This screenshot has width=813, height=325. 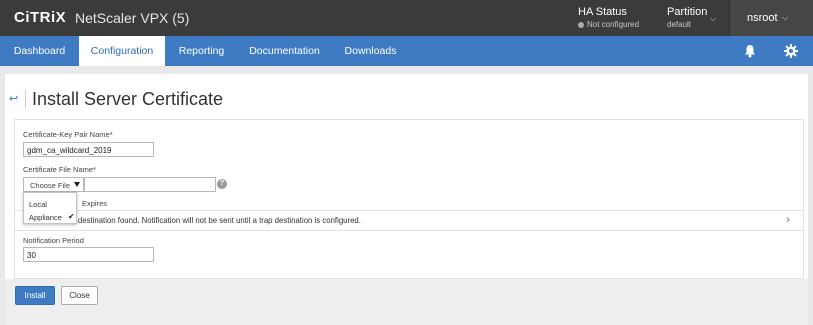 What do you see at coordinates (788, 219) in the screenshot?
I see `chevron-right-icon: ›` at bounding box center [788, 219].